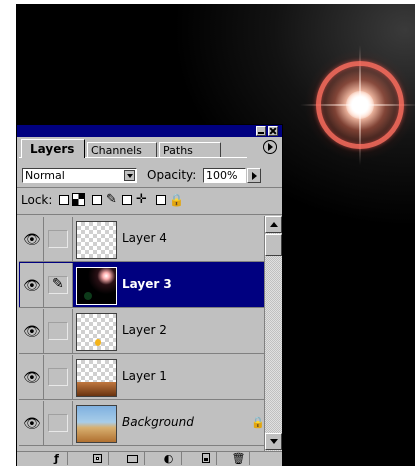  I want to click on opacity-field: 100%, so click(224, 175).